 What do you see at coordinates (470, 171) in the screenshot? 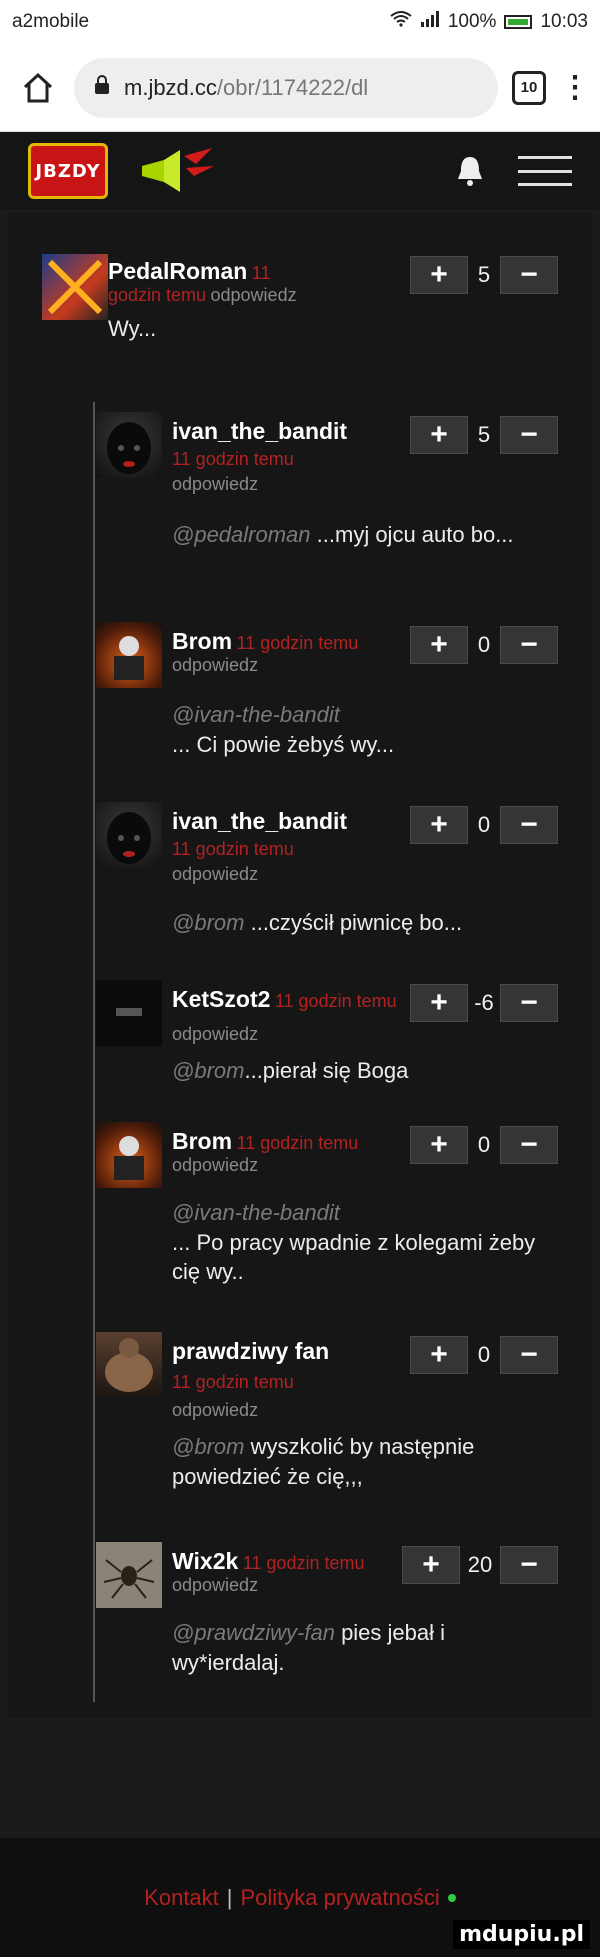
I see `bell-icon` at bounding box center [470, 171].